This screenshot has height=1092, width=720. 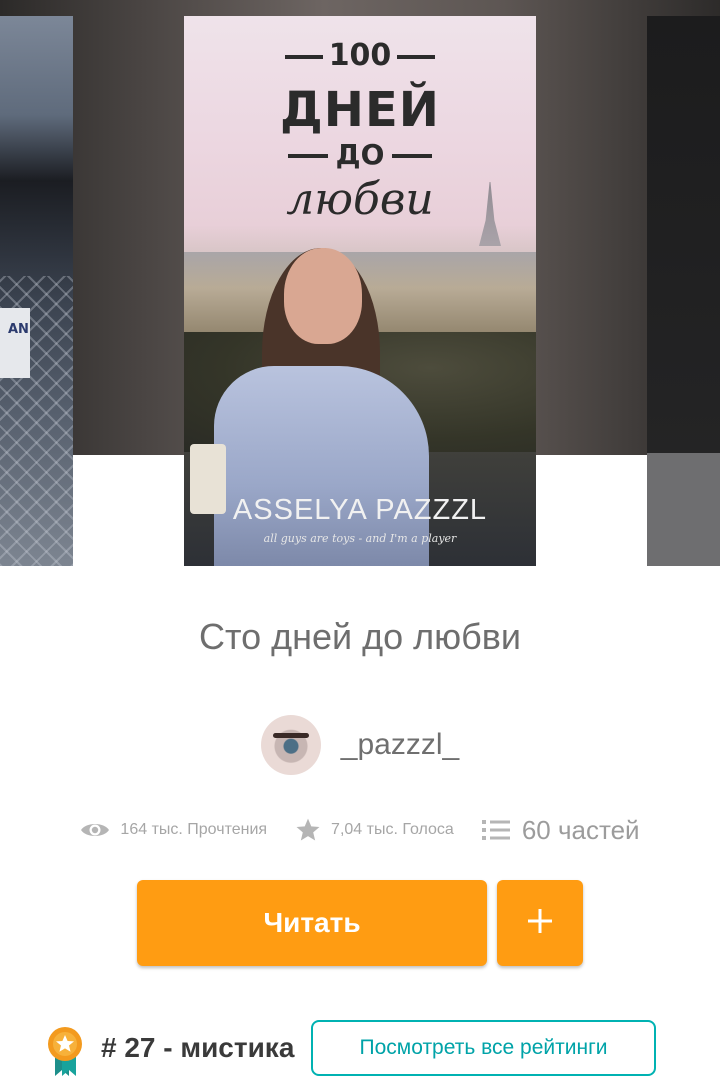 I want to click on view-all-ratings-button: Посмотреть все рейтинги, so click(x=483, y=1048).